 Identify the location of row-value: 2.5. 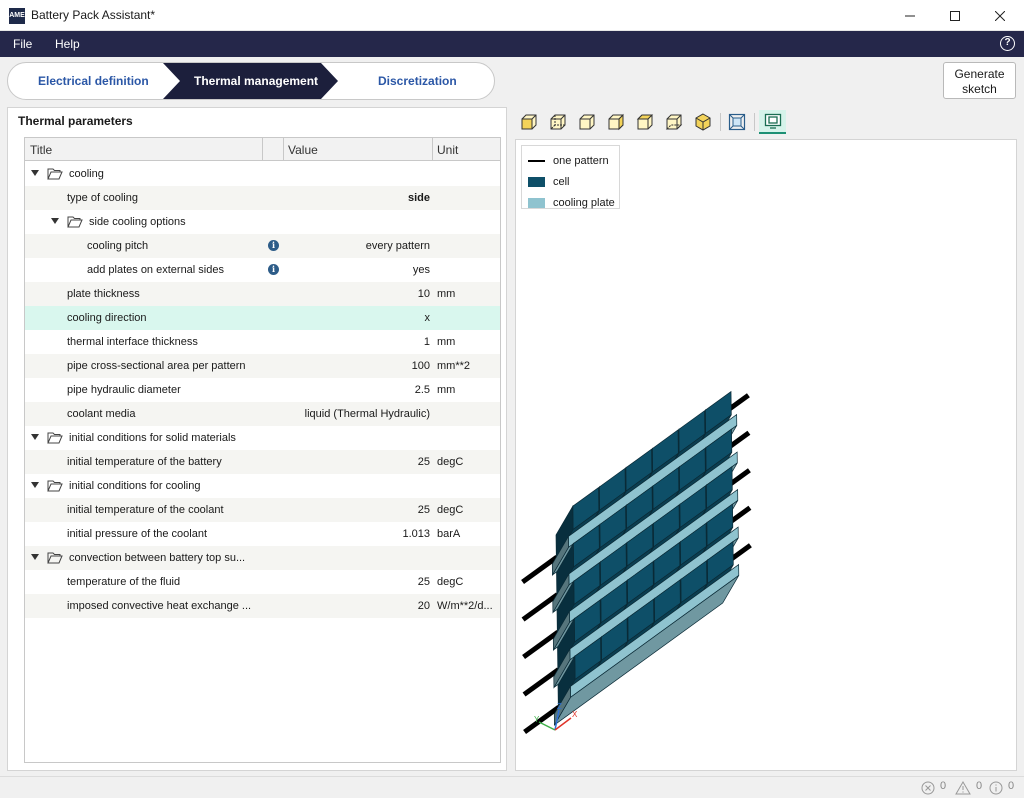
(422, 390).